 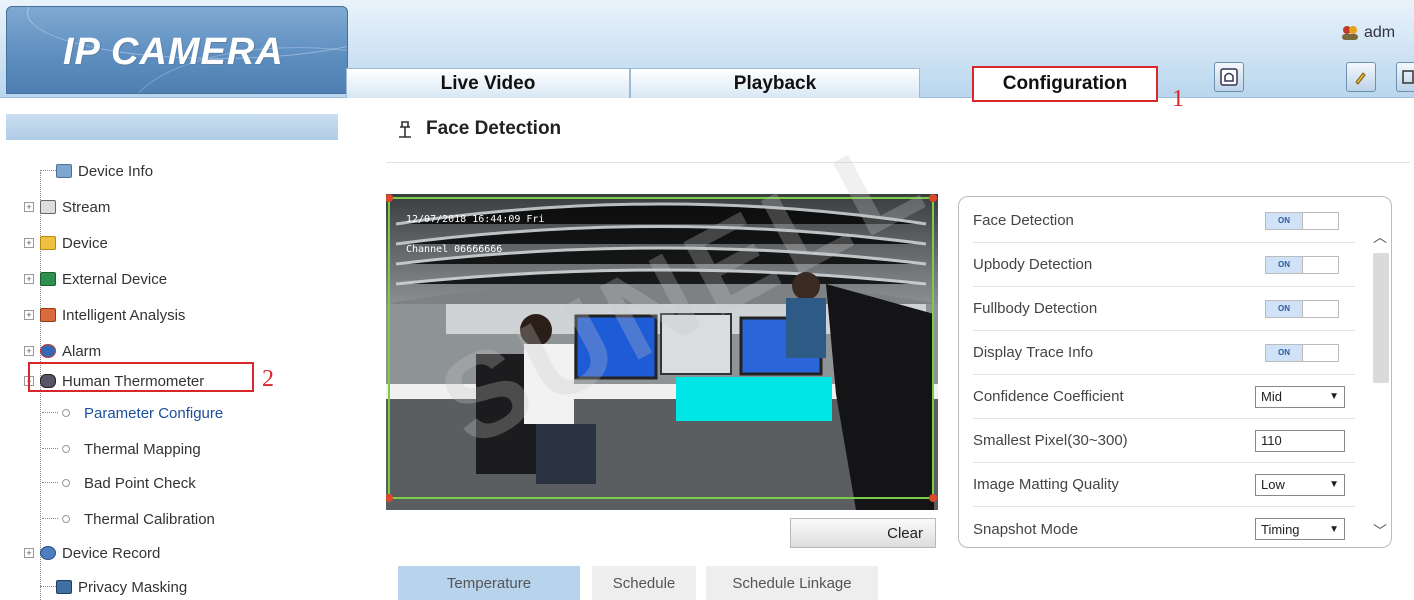 I want to click on video-timestamp: 12/07/2018 16:44:09 Fri, so click(x=475, y=219).